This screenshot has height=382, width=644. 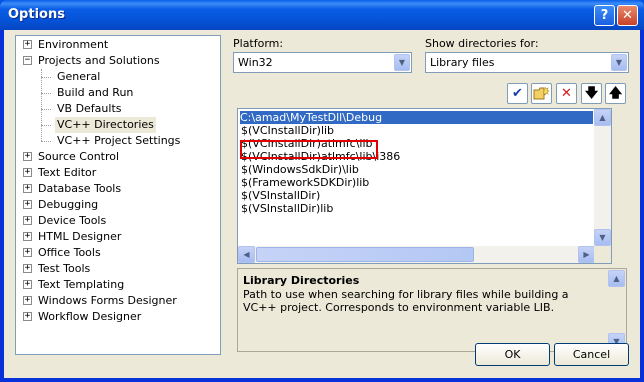 What do you see at coordinates (309, 149) in the screenshot?
I see `highlight-annotation` at bounding box center [309, 149].